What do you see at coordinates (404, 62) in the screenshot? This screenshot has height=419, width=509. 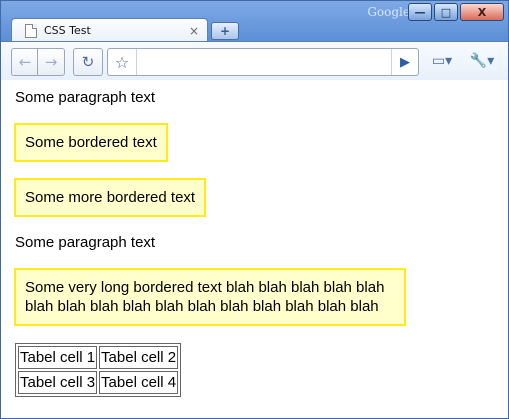 I see `go-button: ▶` at bounding box center [404, 62].